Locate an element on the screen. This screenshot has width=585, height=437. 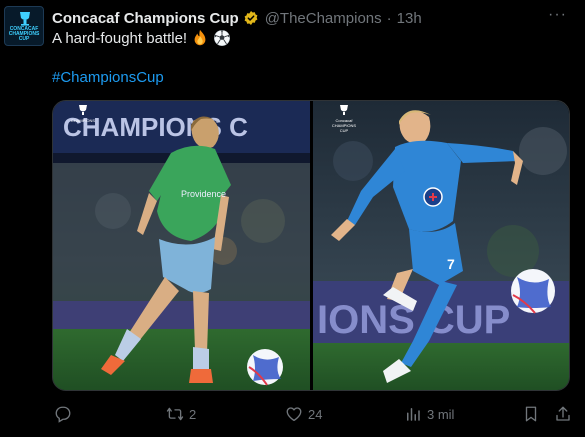
like-count: 24 is located at coordinates (315, 414).